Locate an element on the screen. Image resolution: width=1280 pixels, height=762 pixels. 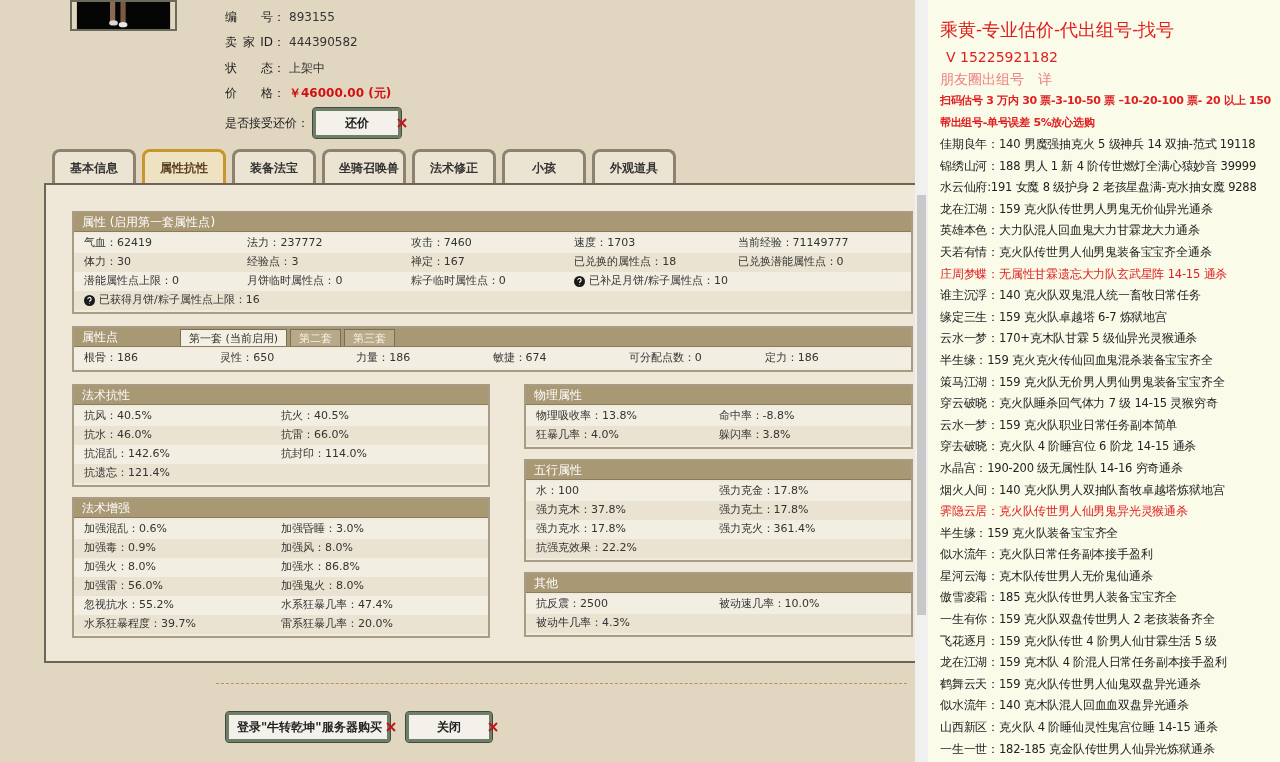
ad-text: 霁隐云居：克火队传世男人仙男鬼异光灵猴通杀 is located at coordinates (1064, 512).